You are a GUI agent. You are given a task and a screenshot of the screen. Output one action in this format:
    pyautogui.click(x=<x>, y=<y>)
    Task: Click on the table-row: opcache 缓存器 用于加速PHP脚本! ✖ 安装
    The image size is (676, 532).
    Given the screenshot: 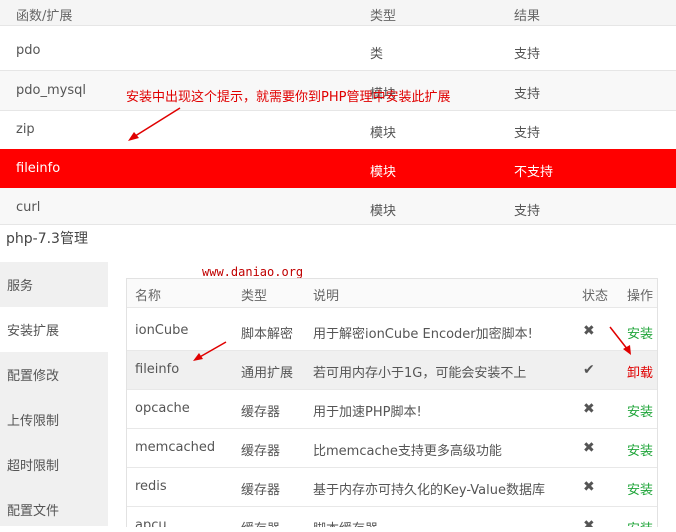 What is the action you would take?
    pyautogui.click(x=392, y=409)
    